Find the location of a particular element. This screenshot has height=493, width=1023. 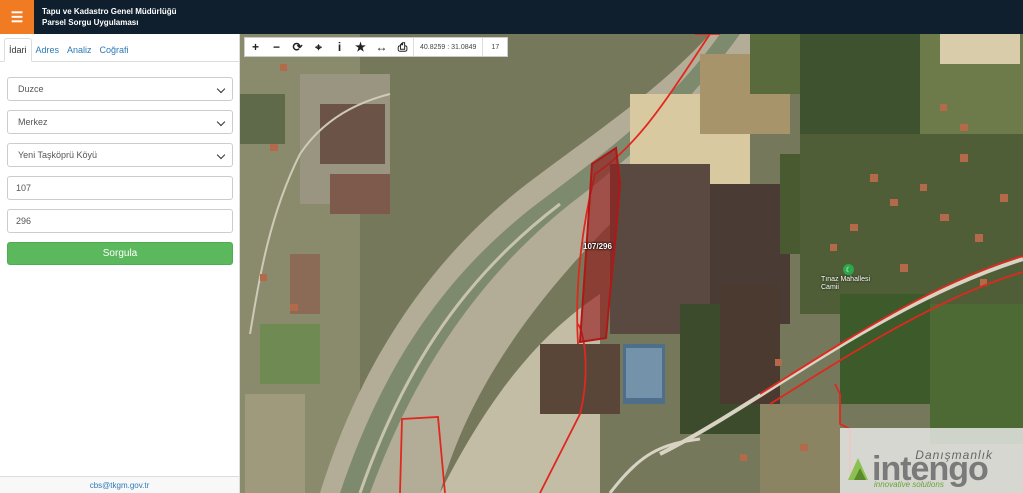

locate-icon: ⌖ is located at coordinates (318, 47).